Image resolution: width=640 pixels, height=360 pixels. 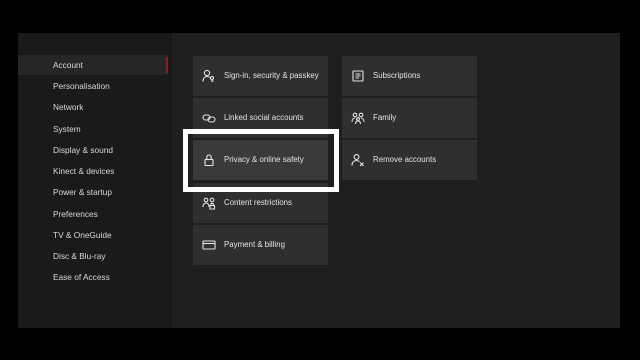 I want to click on remove-person-icon, so click(x=358, y=160).